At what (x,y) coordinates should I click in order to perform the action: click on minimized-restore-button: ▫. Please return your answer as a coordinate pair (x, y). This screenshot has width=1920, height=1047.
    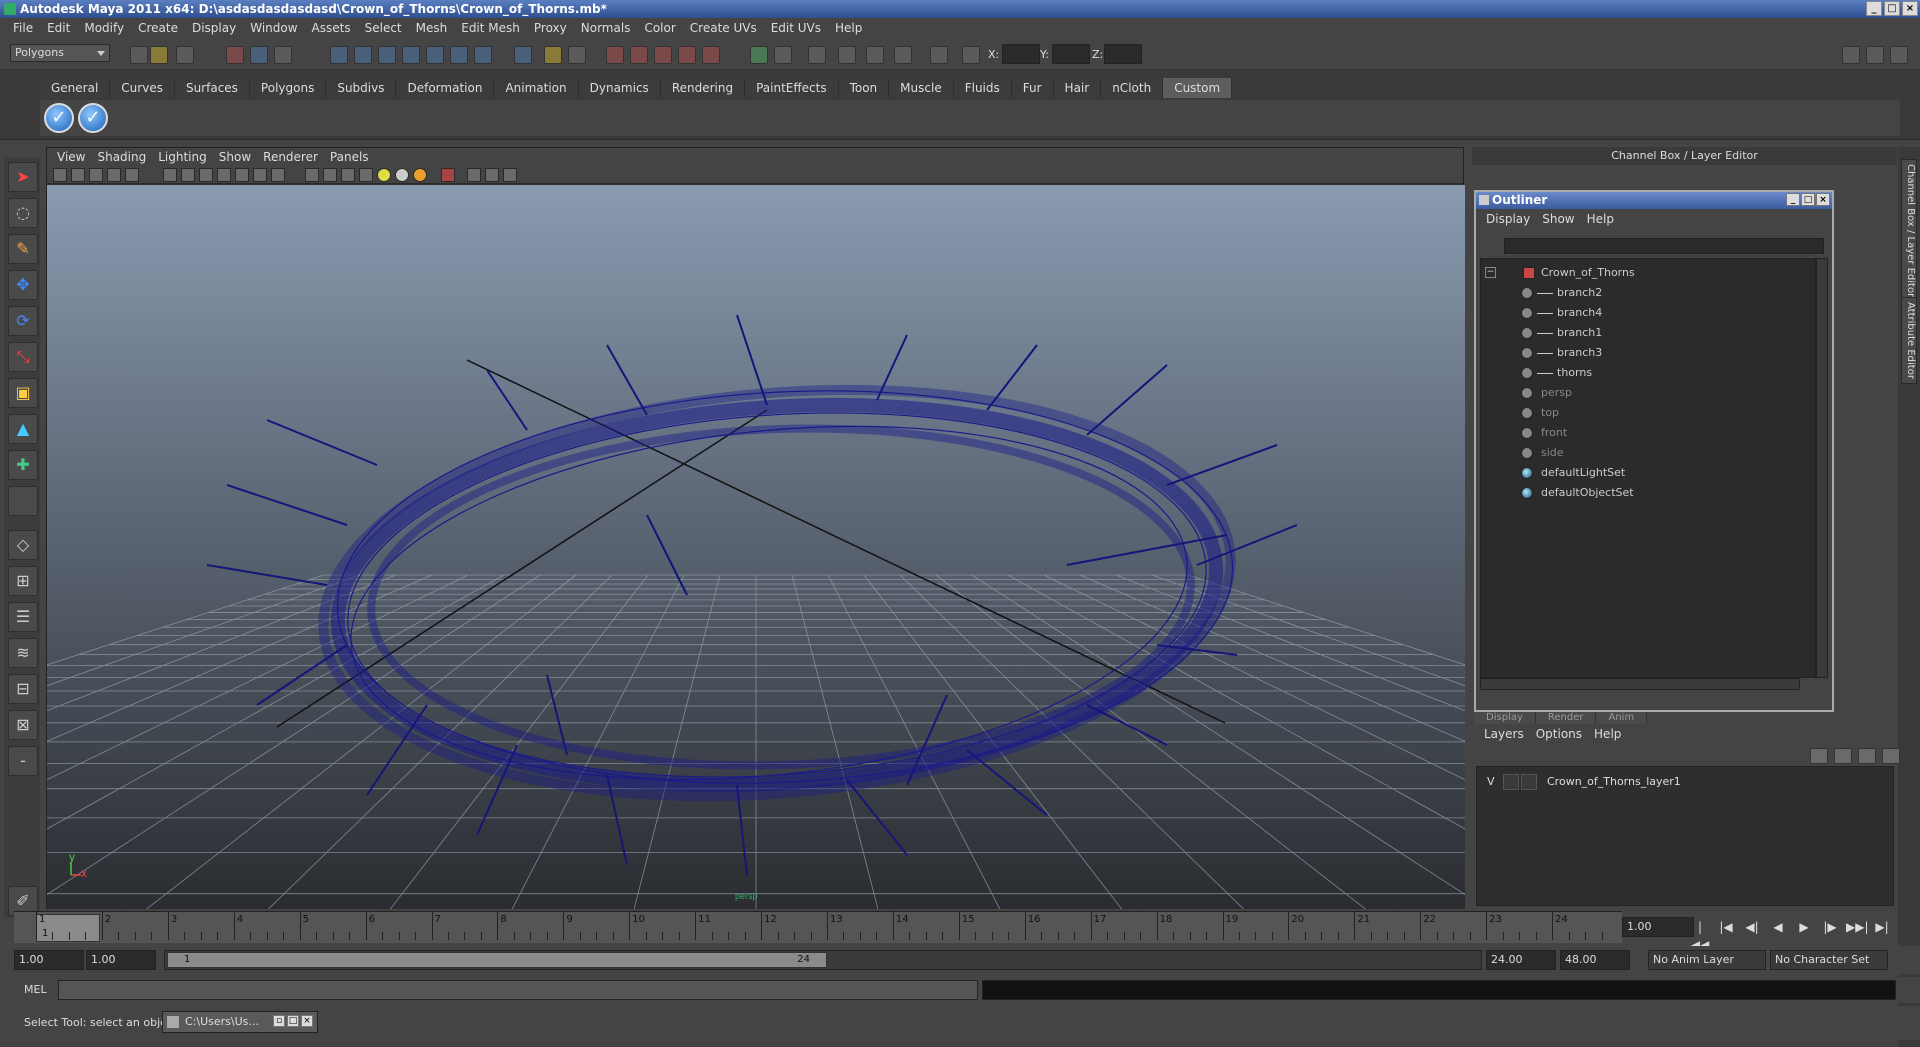
    Looking at the image, I should click on (279, 1021).